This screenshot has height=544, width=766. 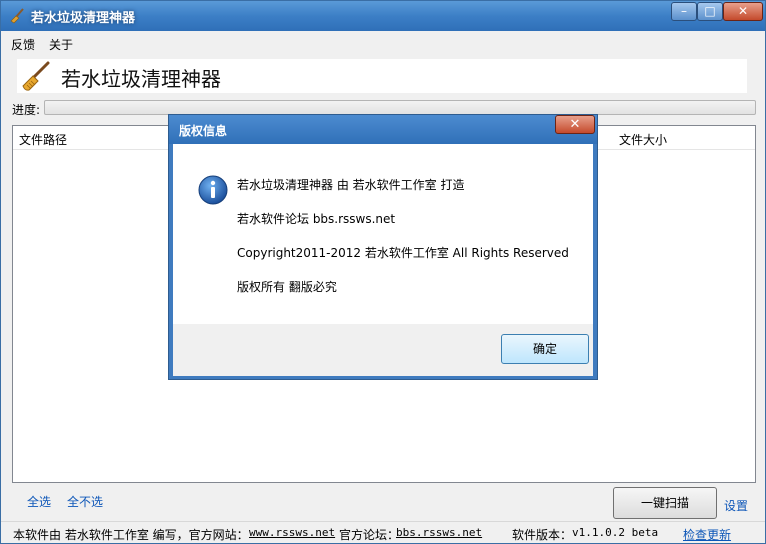 I want to click on select-none-link: 全不选, so click(x=85, y=501).